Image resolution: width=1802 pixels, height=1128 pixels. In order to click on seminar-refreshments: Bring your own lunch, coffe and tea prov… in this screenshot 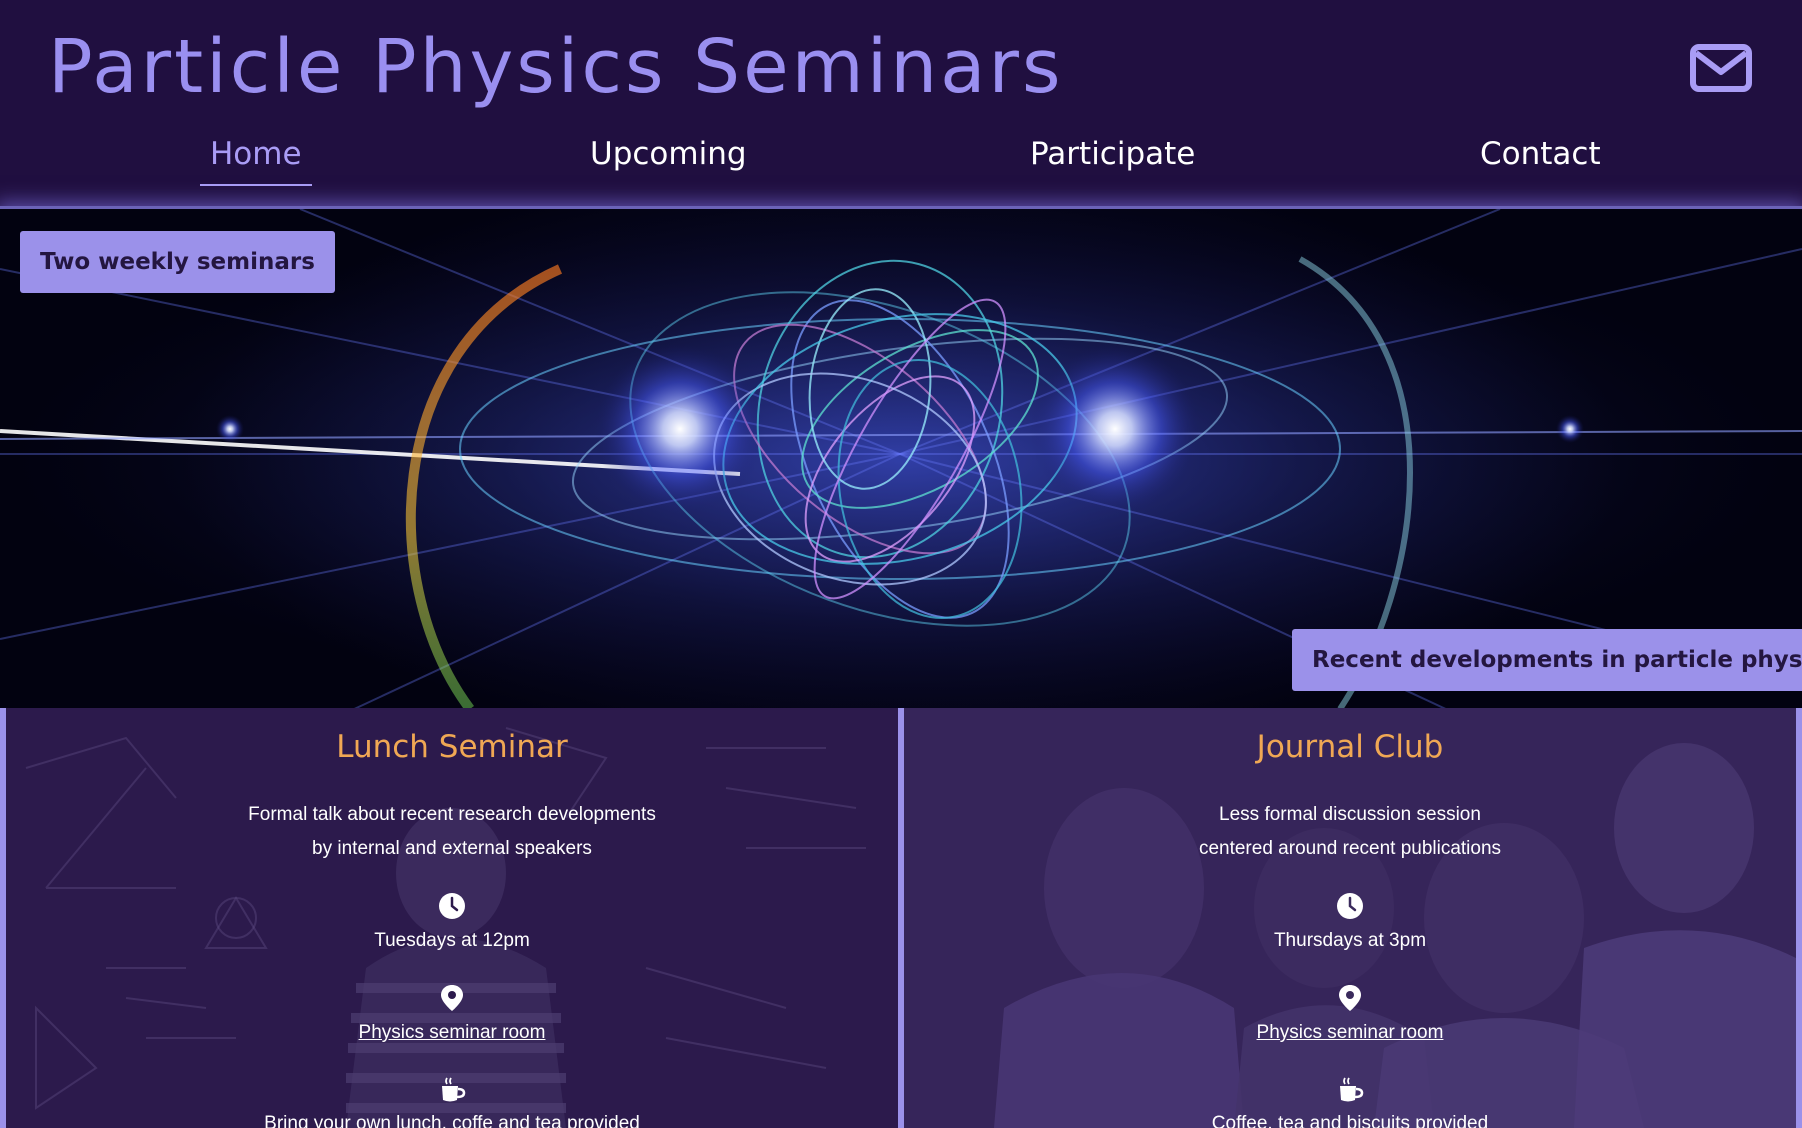, I will do `click(452, 1120)`.